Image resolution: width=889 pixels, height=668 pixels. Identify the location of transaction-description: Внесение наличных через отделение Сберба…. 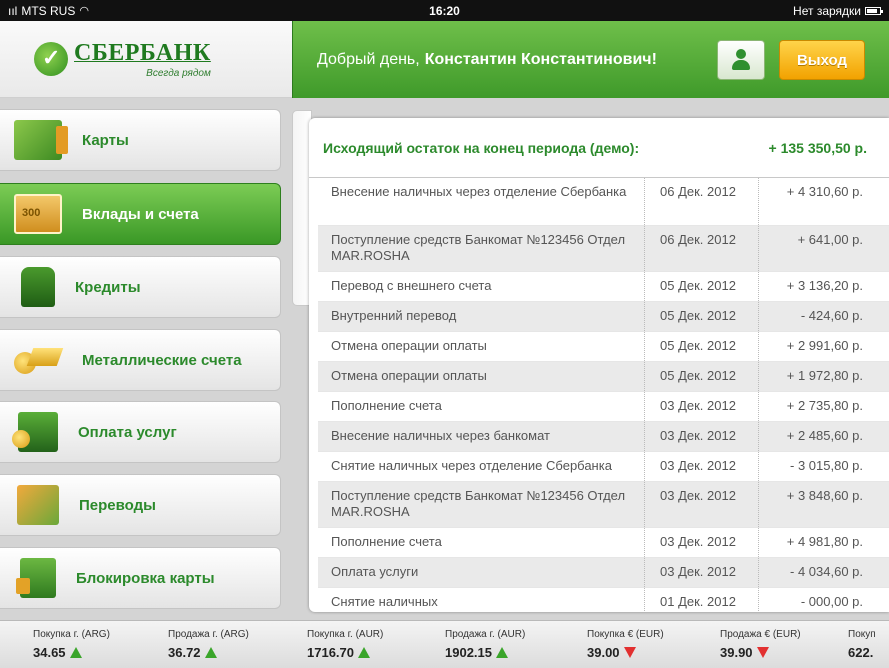
(481, 201).